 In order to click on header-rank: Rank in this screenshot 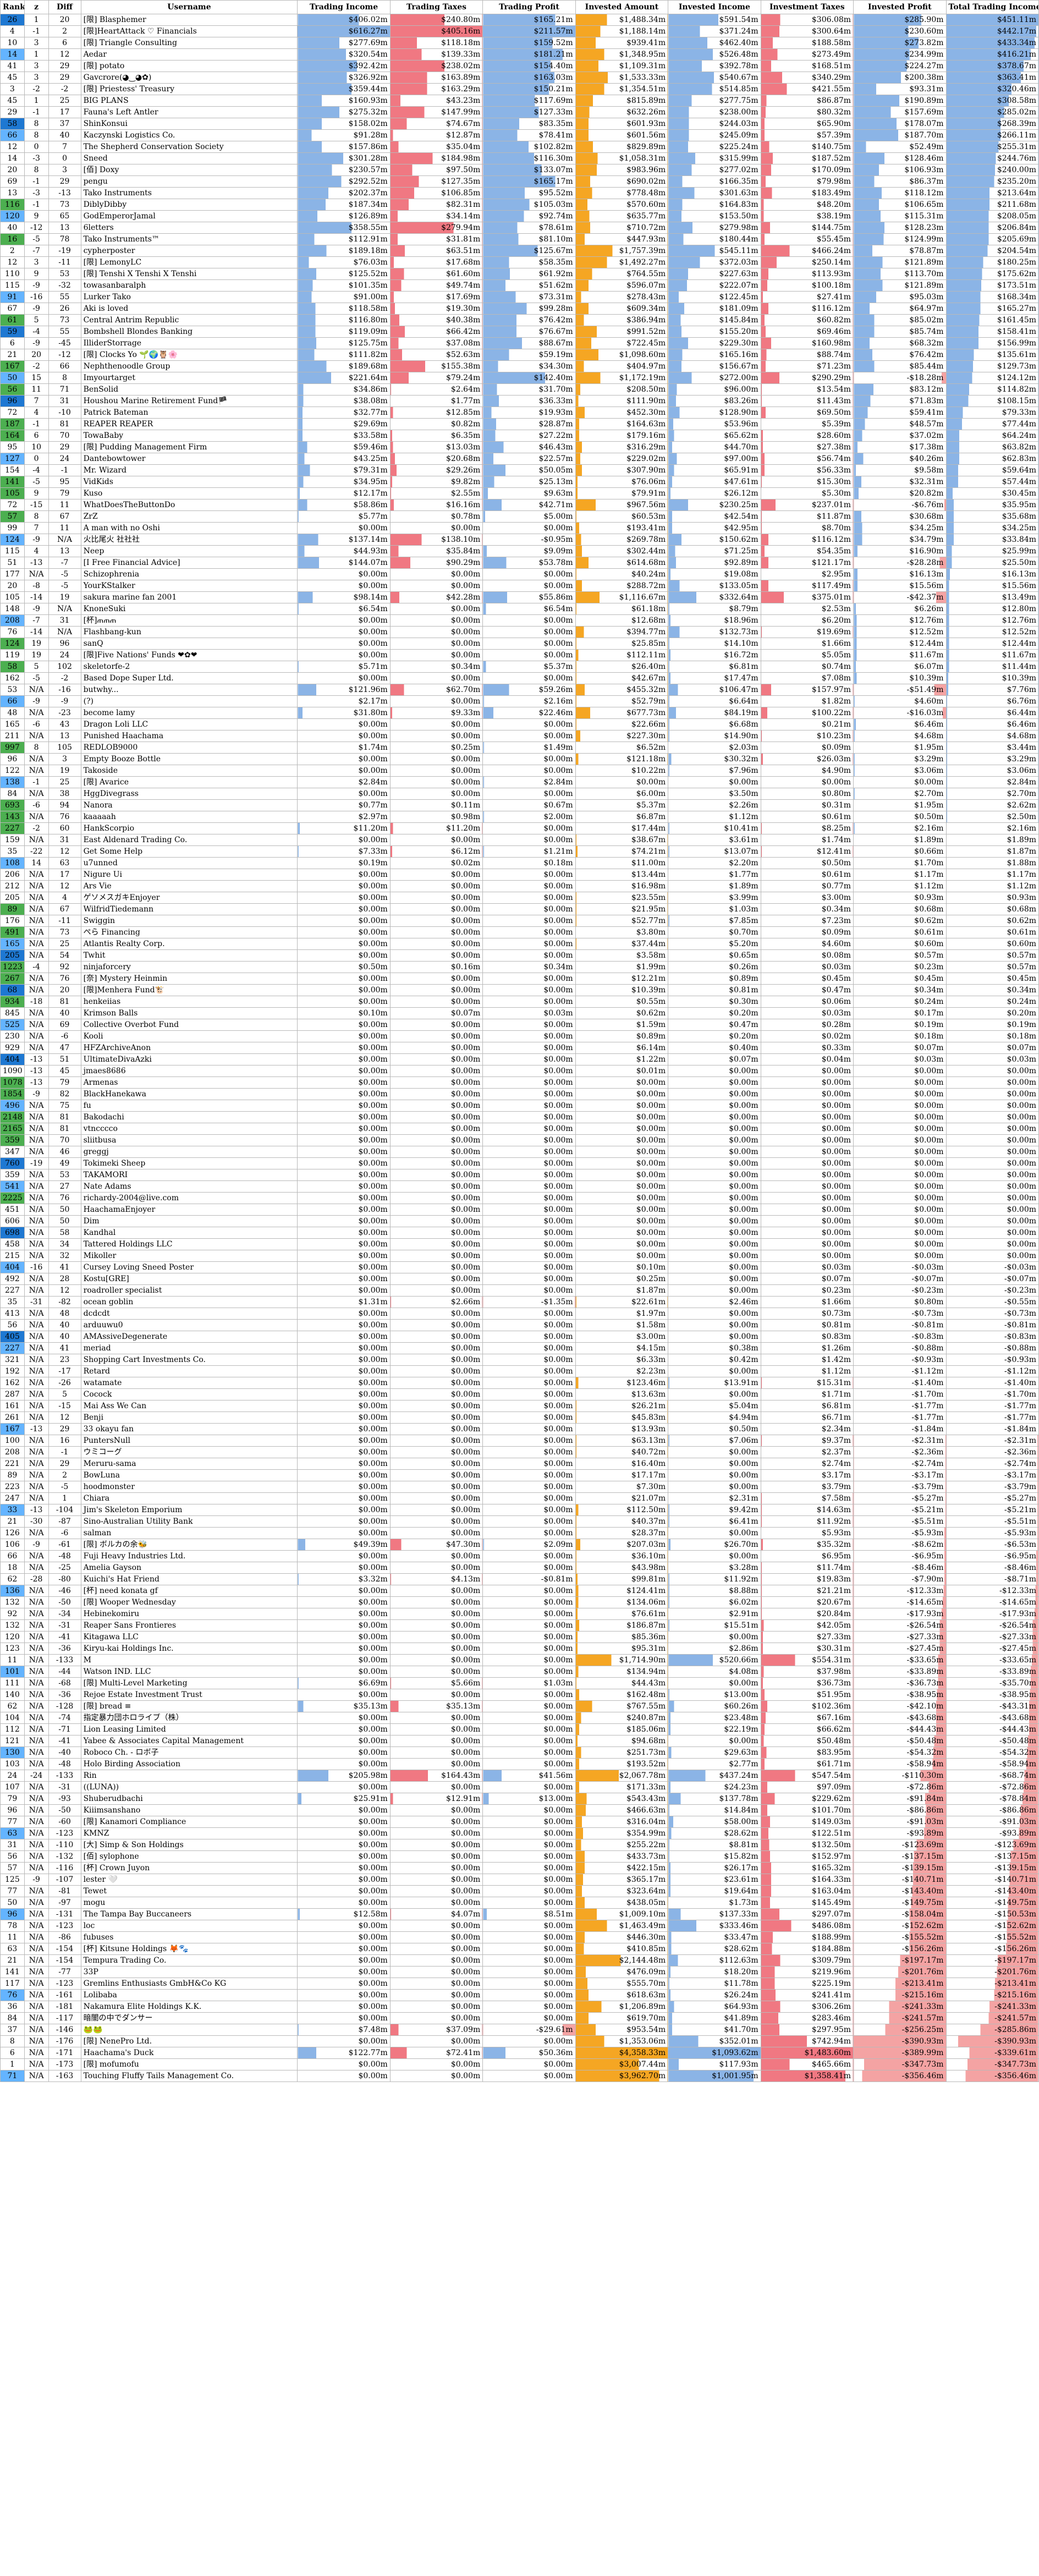, I will do `click(12, 7)`.